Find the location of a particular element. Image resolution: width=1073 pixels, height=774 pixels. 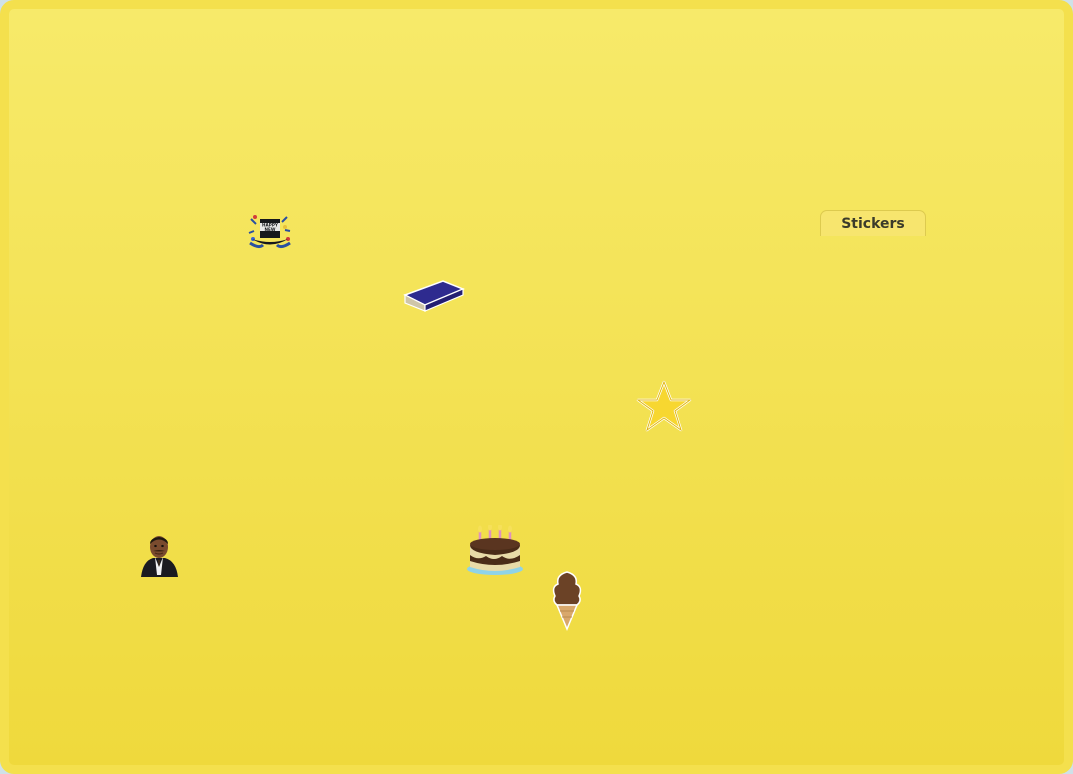

new-year-hat-sticker: HAPPY NEW YEAR is located at coordinates (270, 234).